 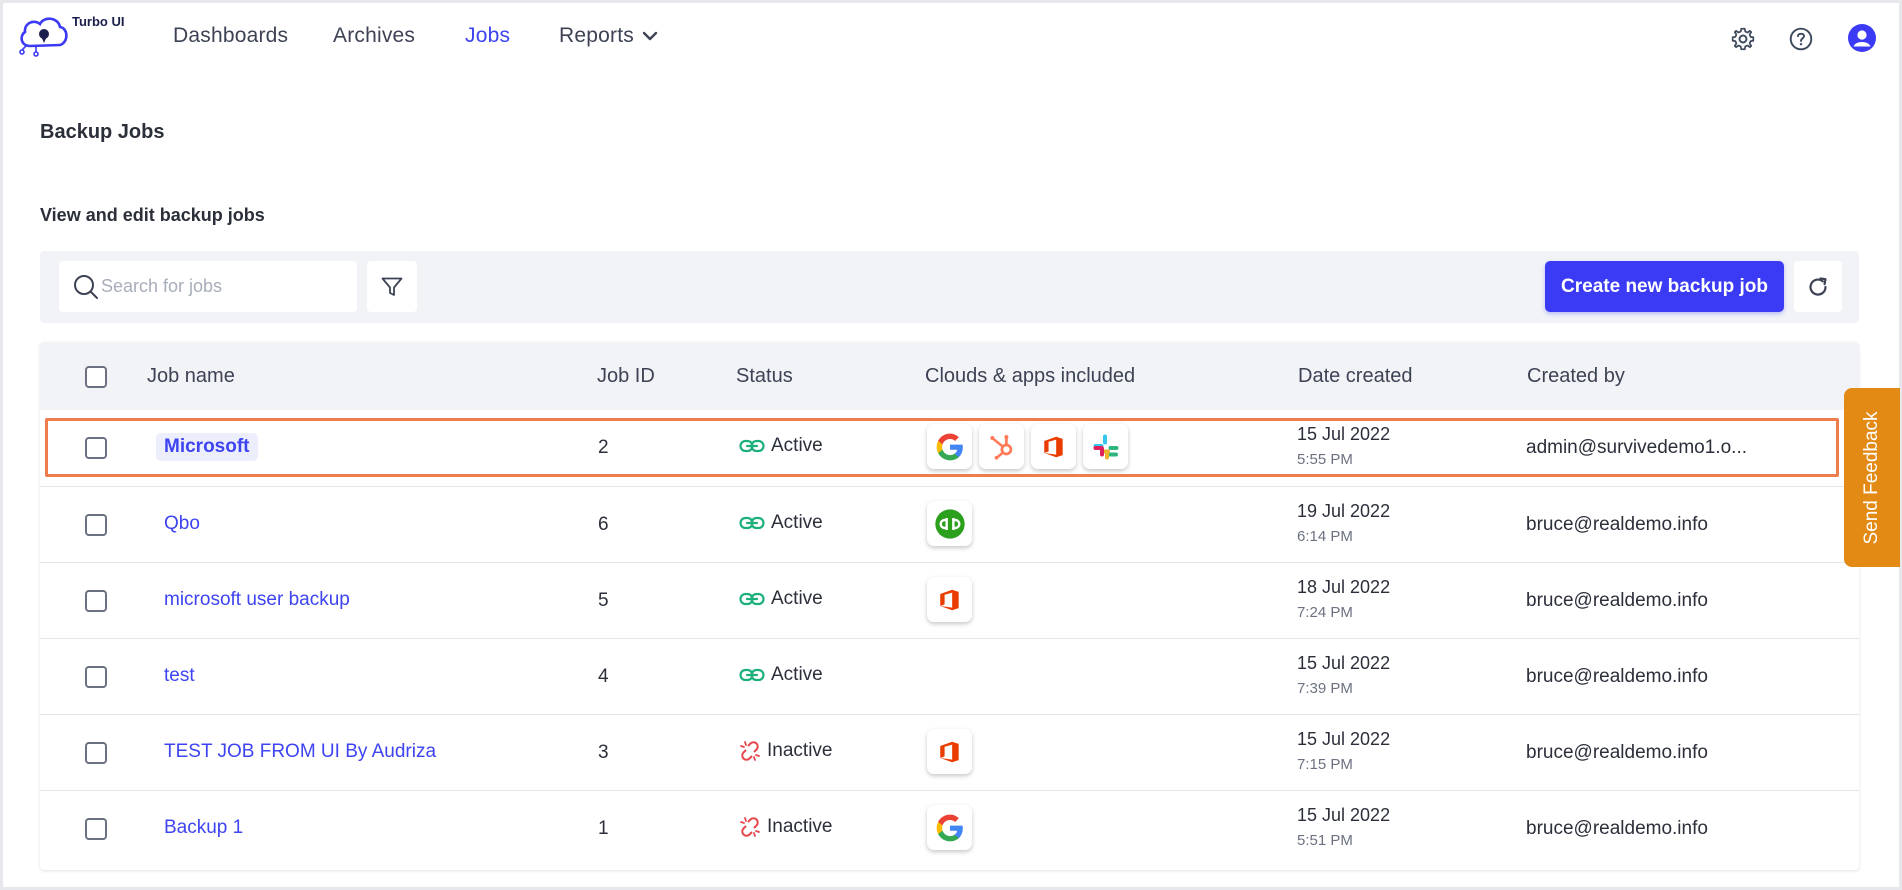 I want to click on col-clouds-apps: Clouds & apps included, so click(x=1030, y=376).